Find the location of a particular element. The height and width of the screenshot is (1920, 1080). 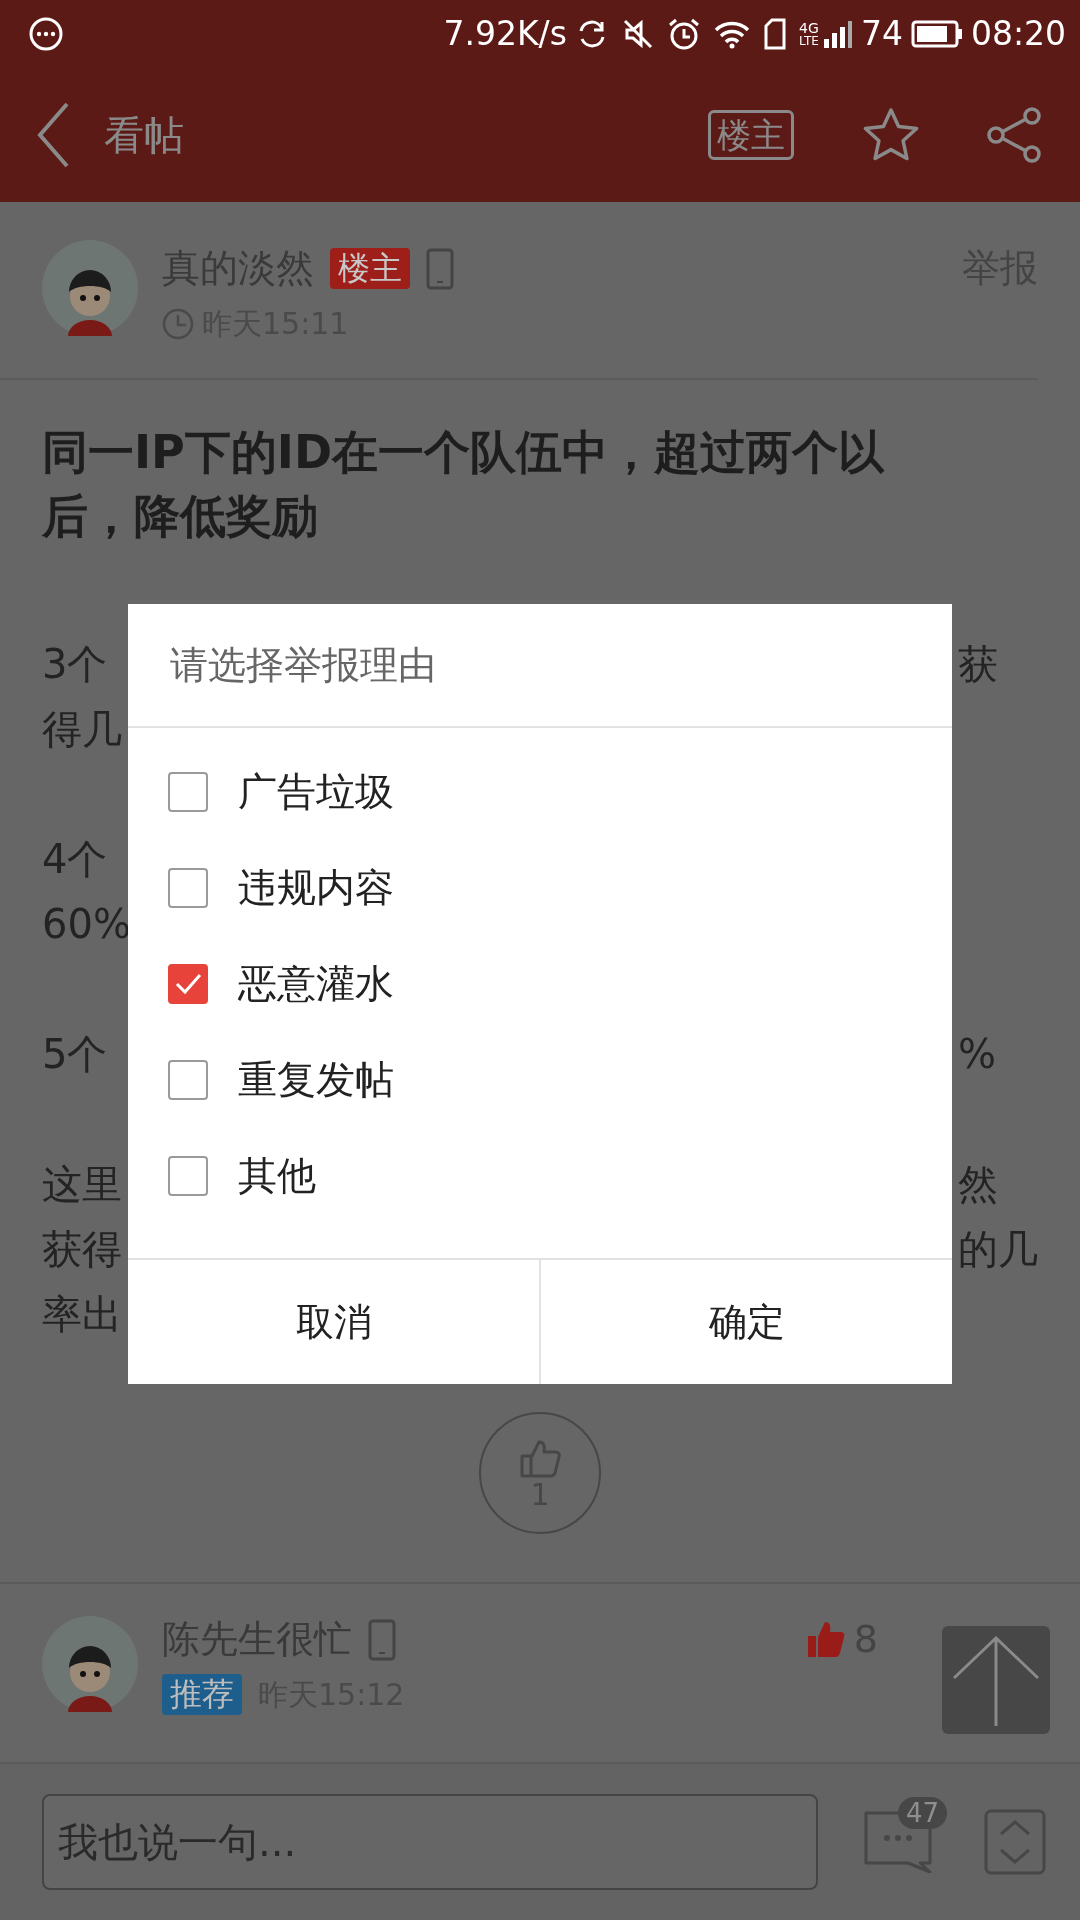

op-badge: 楼主 is located at coordinates (370, 268).